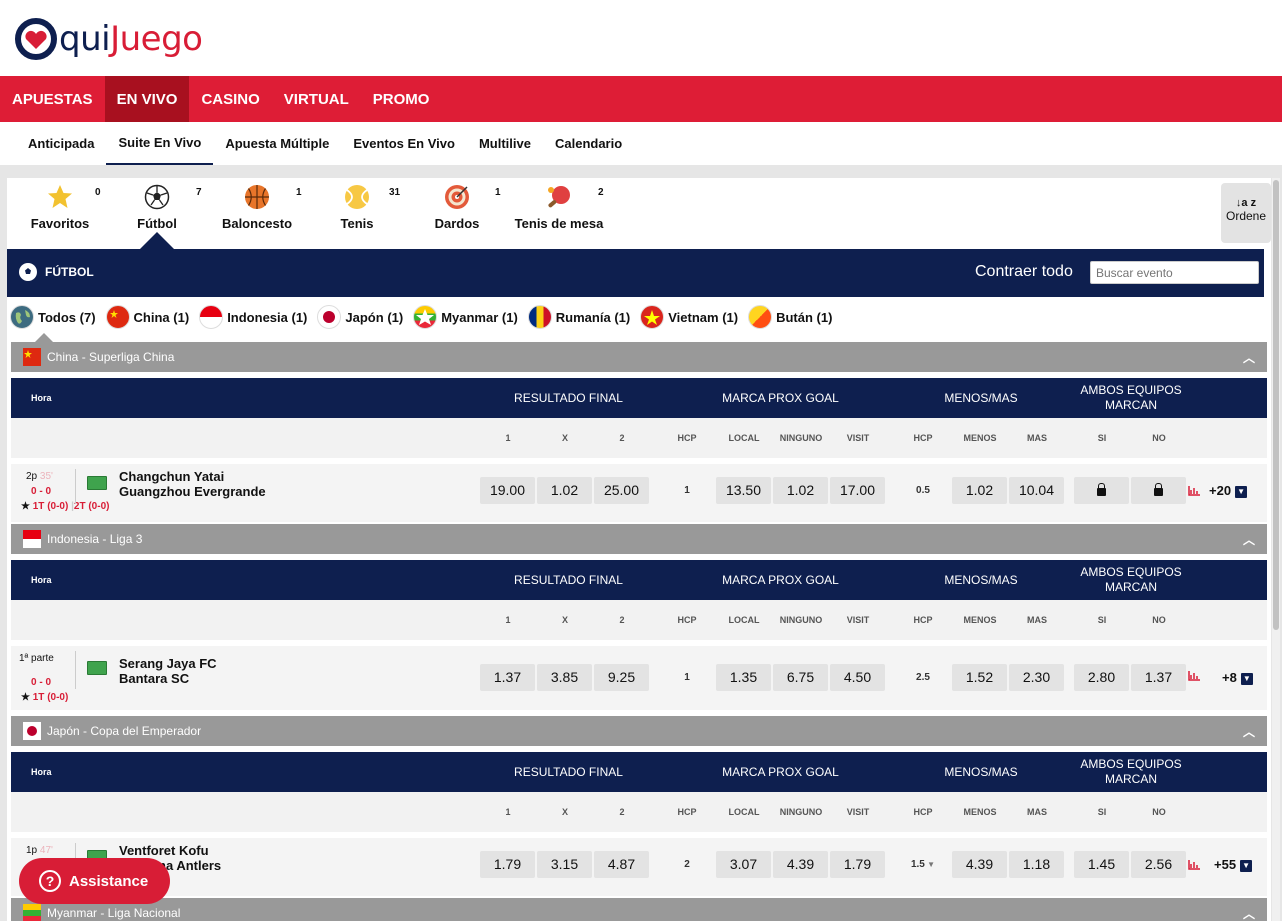 The image size is (1282, 921). I want to click on assistance-button: ? Assistance, so click(94, 881).